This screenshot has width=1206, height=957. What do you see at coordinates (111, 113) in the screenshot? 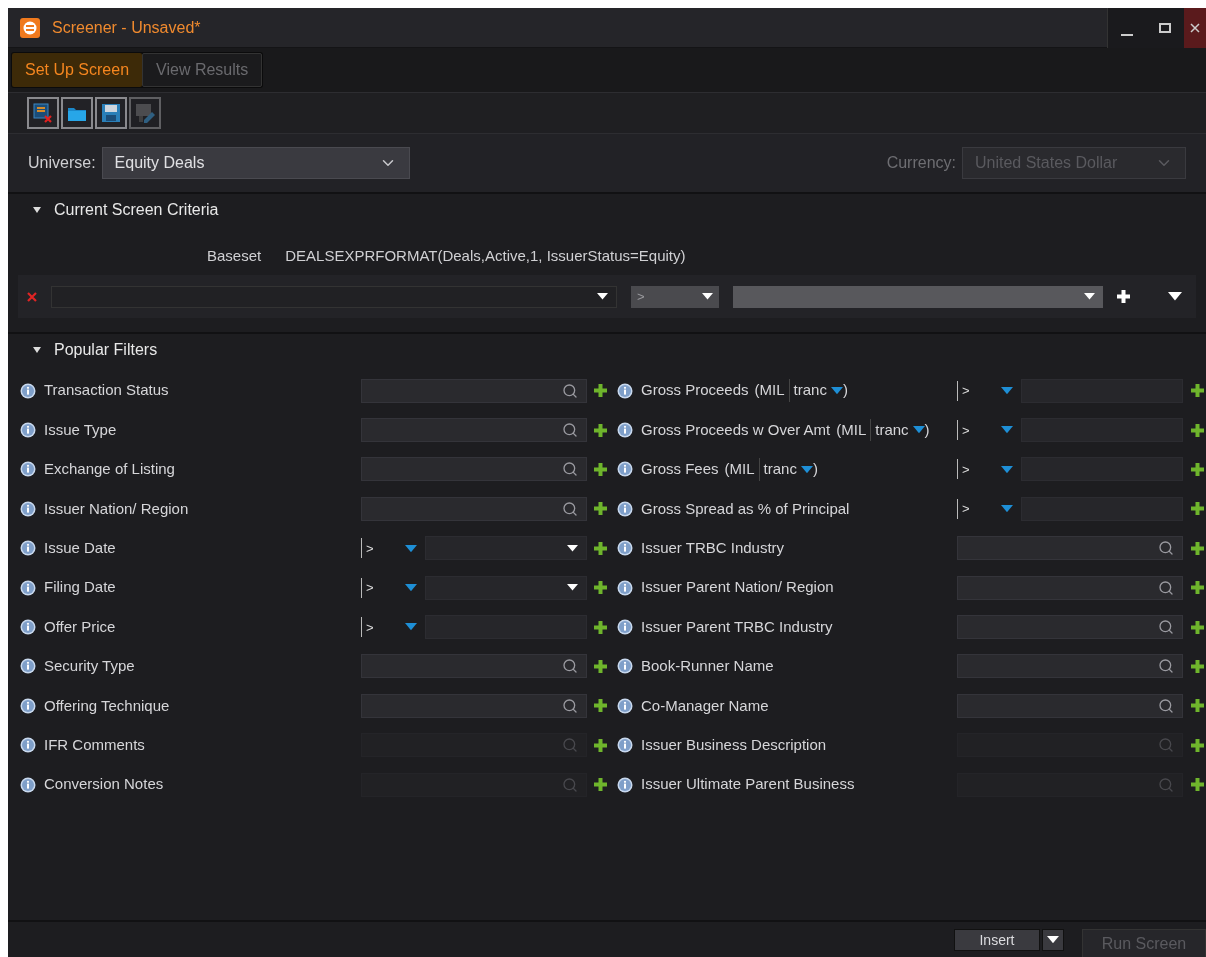
I see `save-icon` at bounding box center [111, 113].